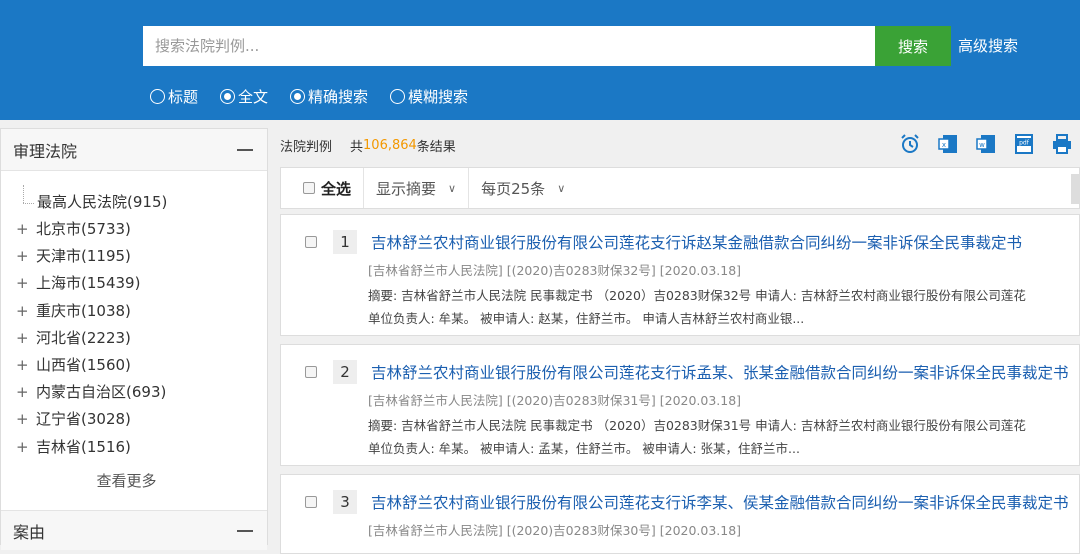 The height and width of the screenshot is (554, 1080). I want to click on tree-item-supreme-court: 最高人民法院(915), so click(141, 200).